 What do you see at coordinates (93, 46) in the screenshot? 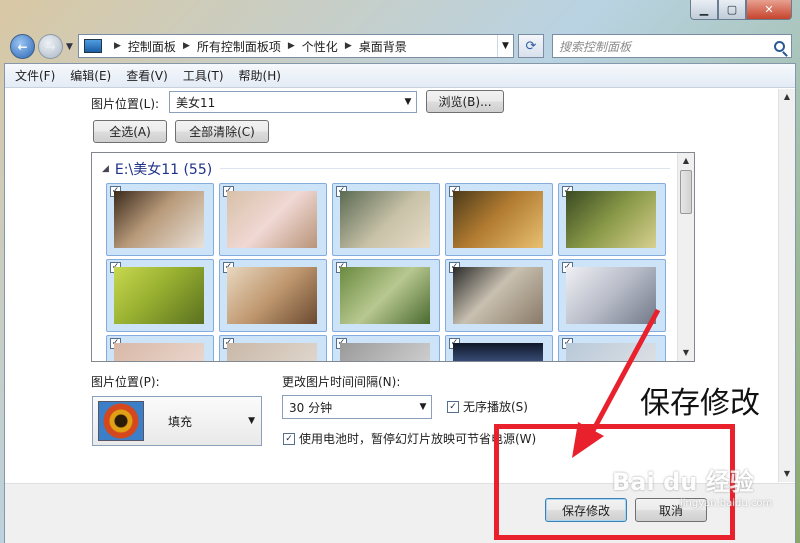
I see `control-panel-icon` at bounding box center [93, 46].